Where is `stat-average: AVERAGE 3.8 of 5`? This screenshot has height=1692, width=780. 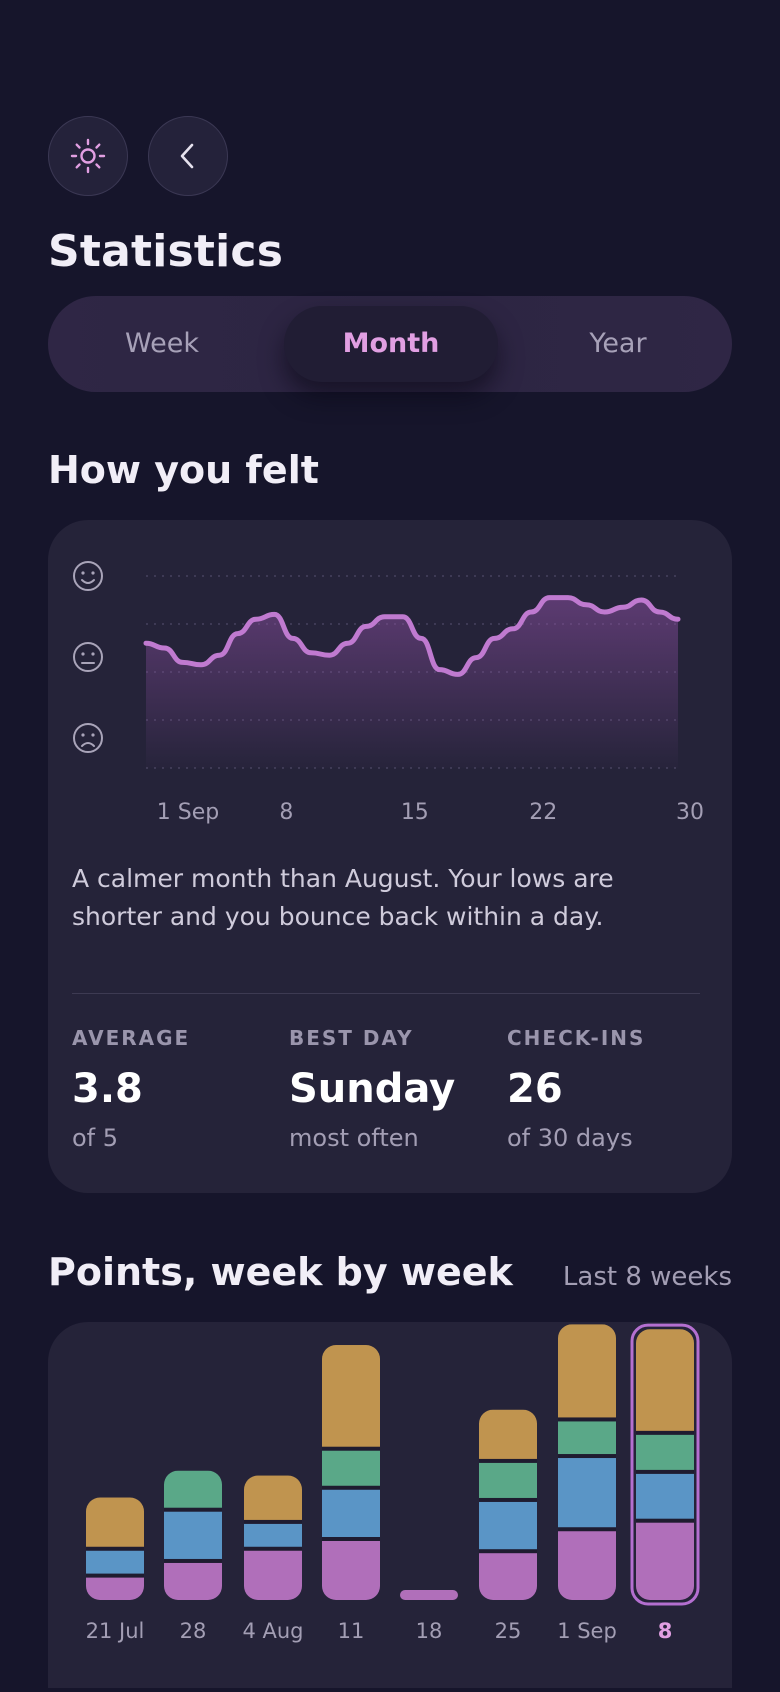 stat-average: AVERAGE 3.8 of 5 is located at coordinates (177, 1089).